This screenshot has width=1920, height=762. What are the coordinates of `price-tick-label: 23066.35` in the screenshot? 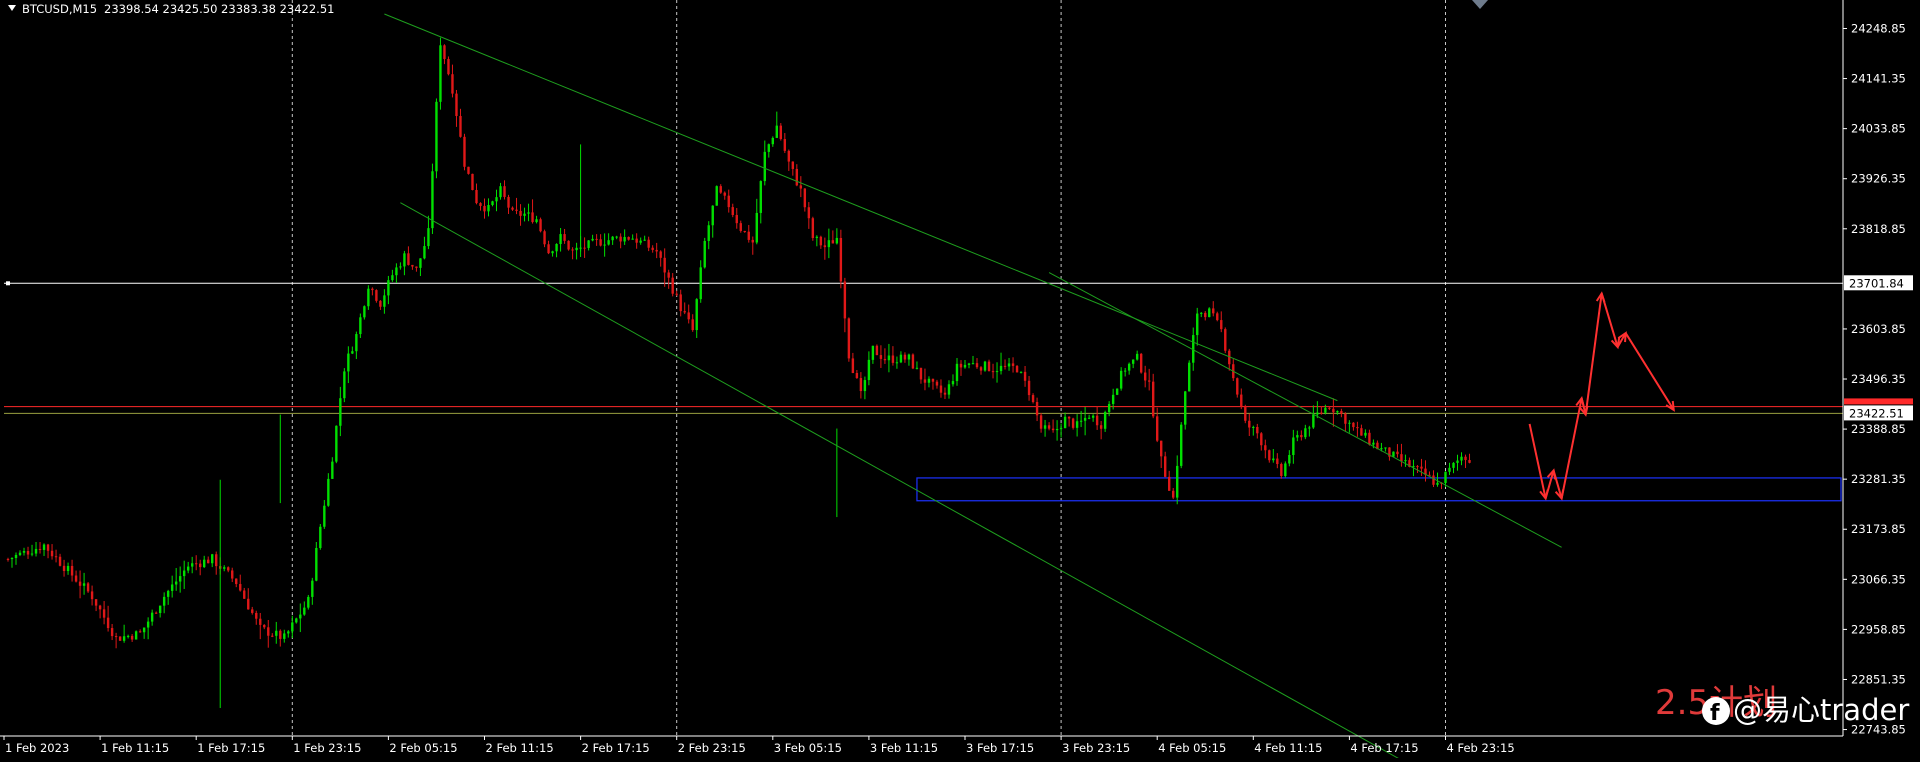 It's located at (1878, 579).